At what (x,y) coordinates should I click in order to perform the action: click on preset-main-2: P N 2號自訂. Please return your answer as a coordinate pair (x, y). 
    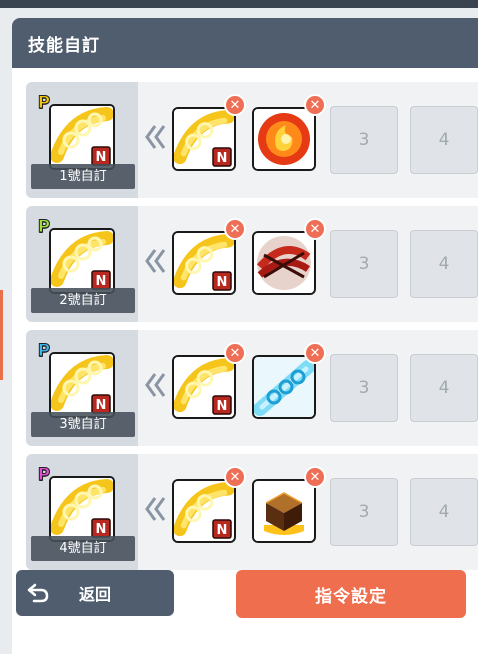
    Looking at the image, I should click on (82, 264).